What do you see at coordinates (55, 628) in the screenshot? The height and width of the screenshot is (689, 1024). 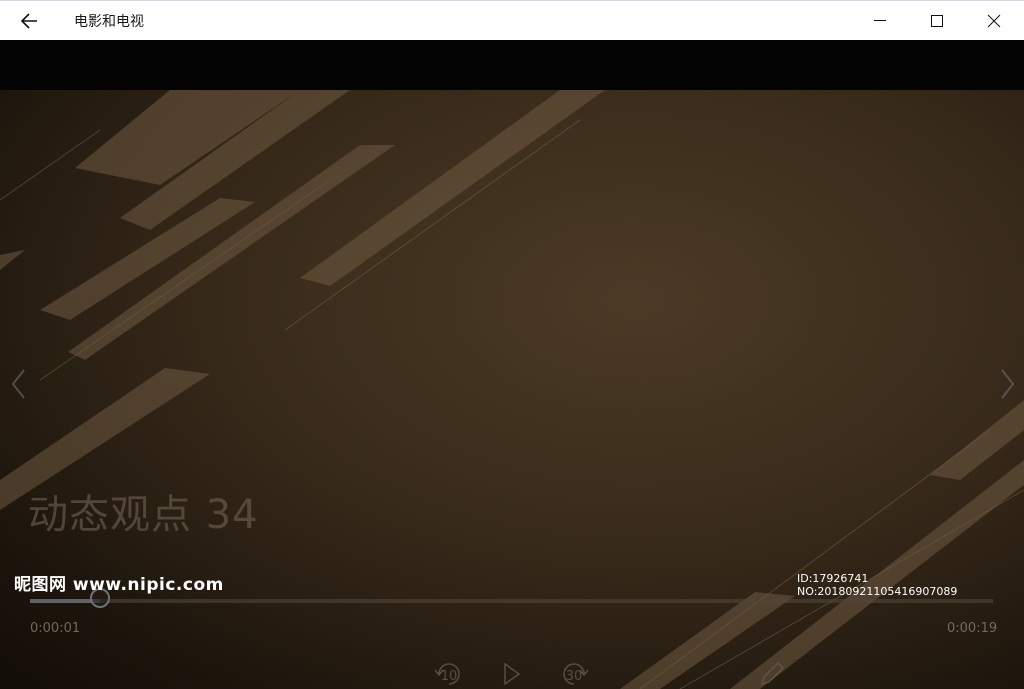 I see `elapsed-time: 0:00:01` at bounding box center [55, 628].